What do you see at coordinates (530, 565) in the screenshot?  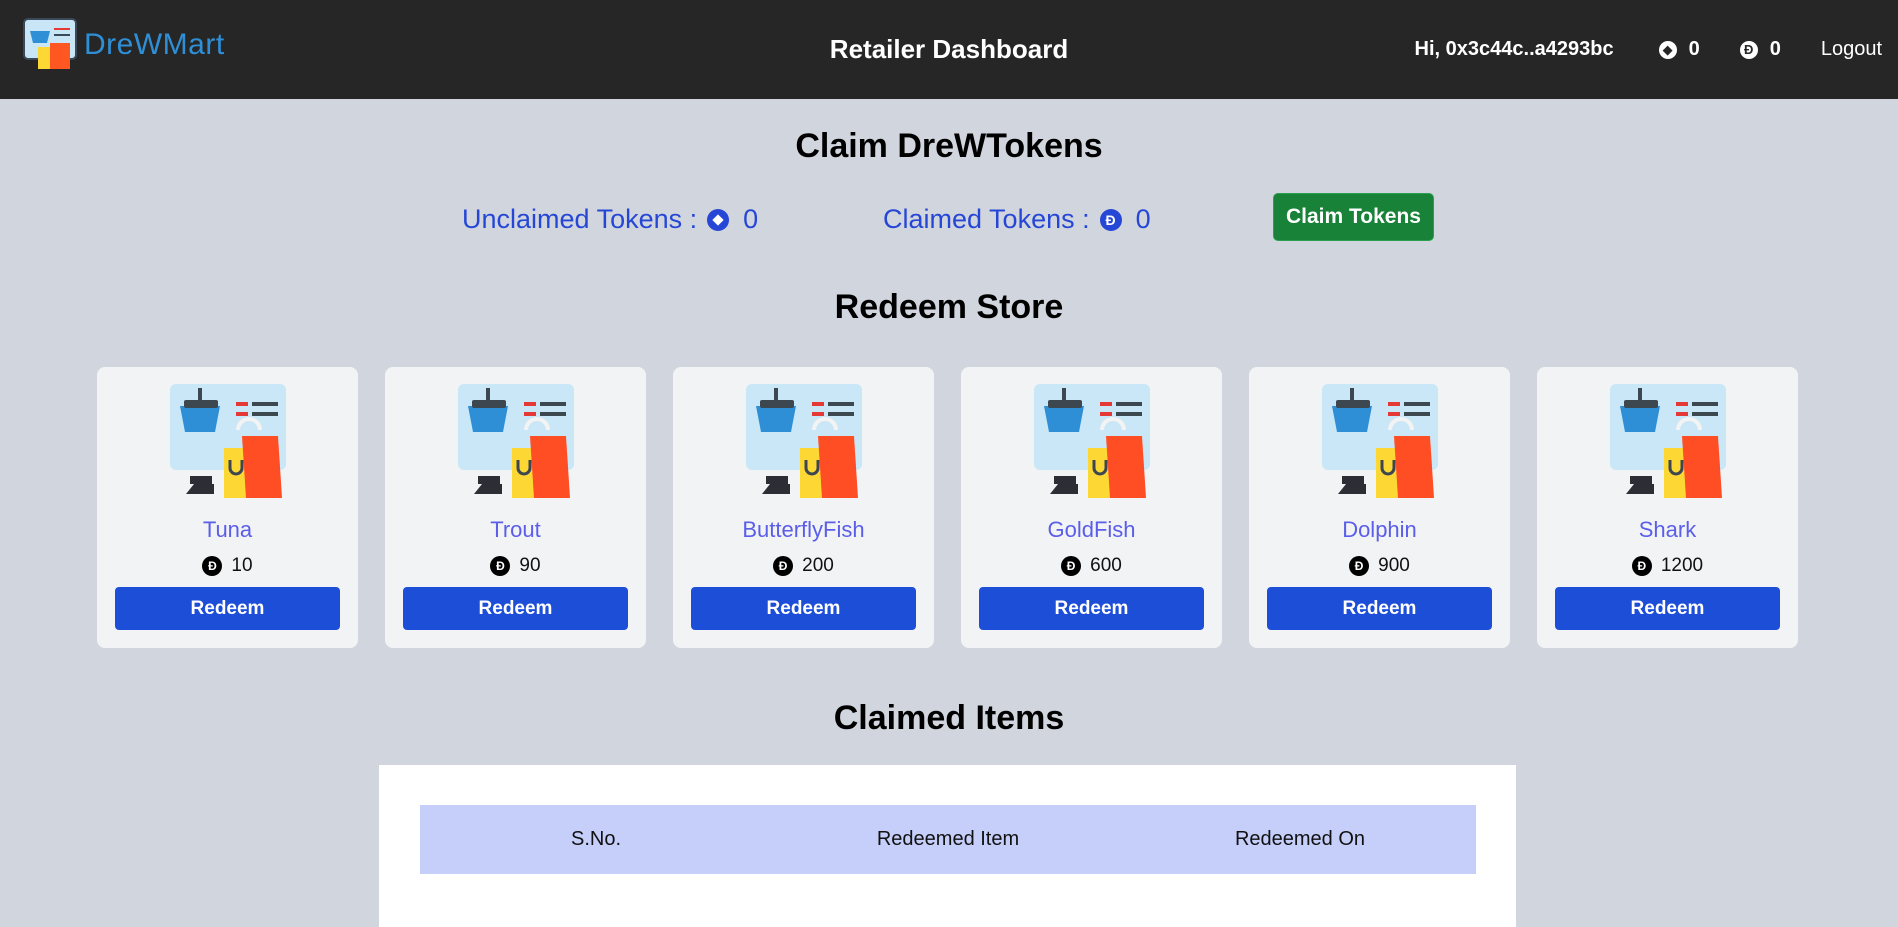 I see `item-price-value: 90` at bounding box center [530, 565].